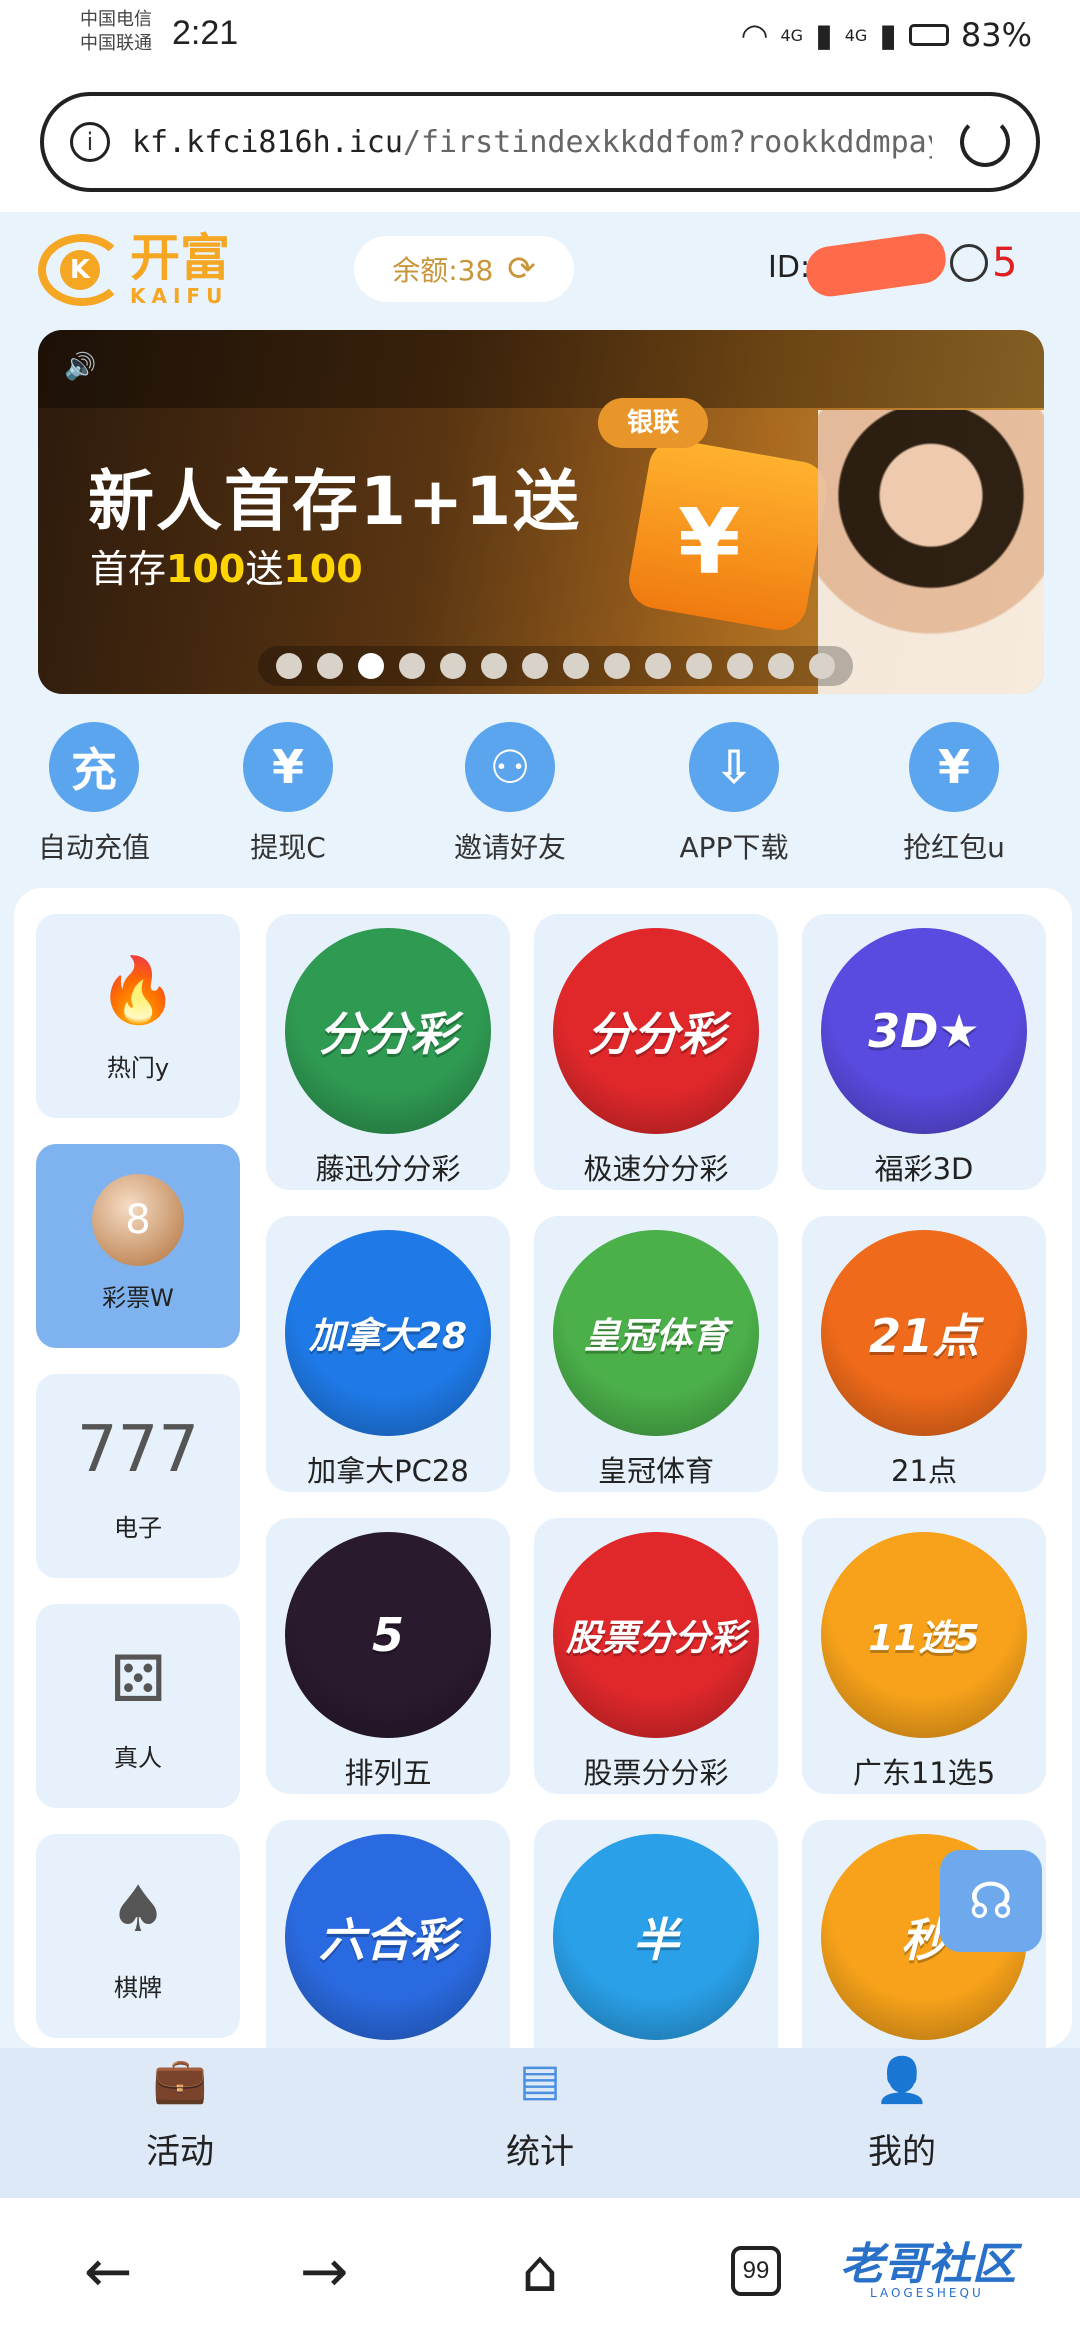 The height and width of the screenshot is (2340, 1080). What do you see at coordinates (540, 2271) in the screenshot?
I see `home-icon: ⌂` at bounding box center [540, 2271].